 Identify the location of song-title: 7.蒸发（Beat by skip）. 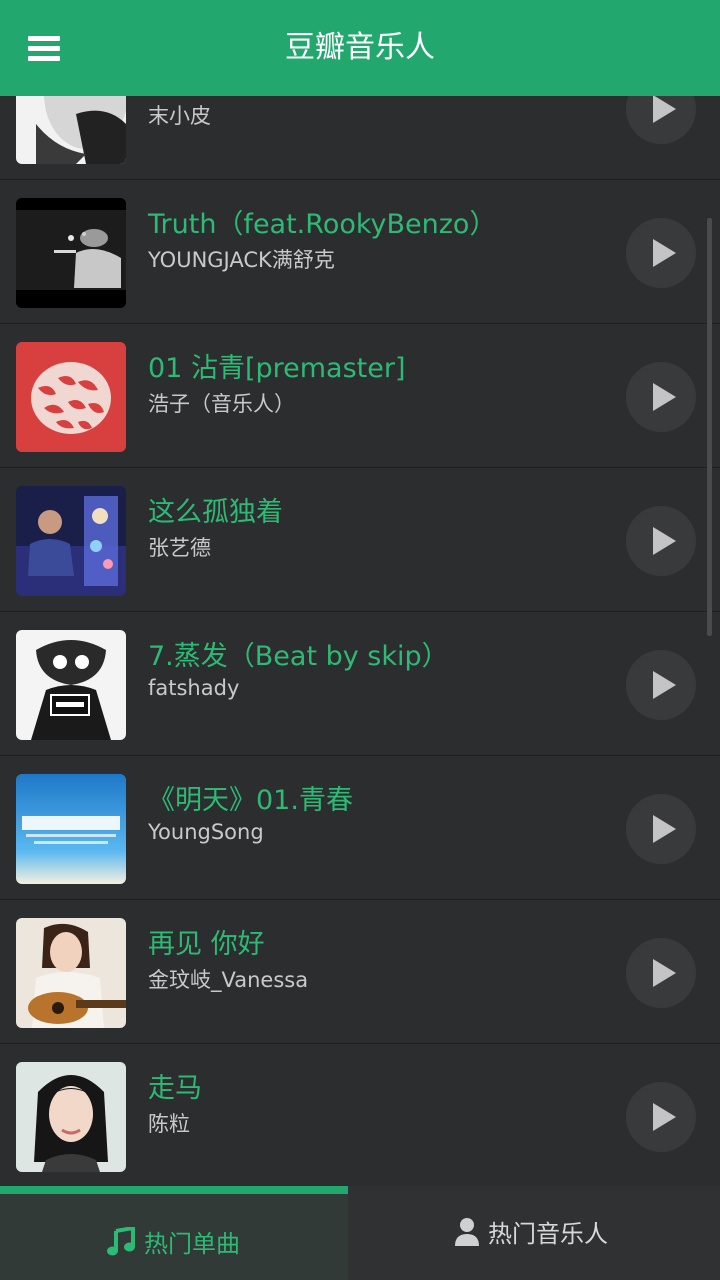
(298, 653).